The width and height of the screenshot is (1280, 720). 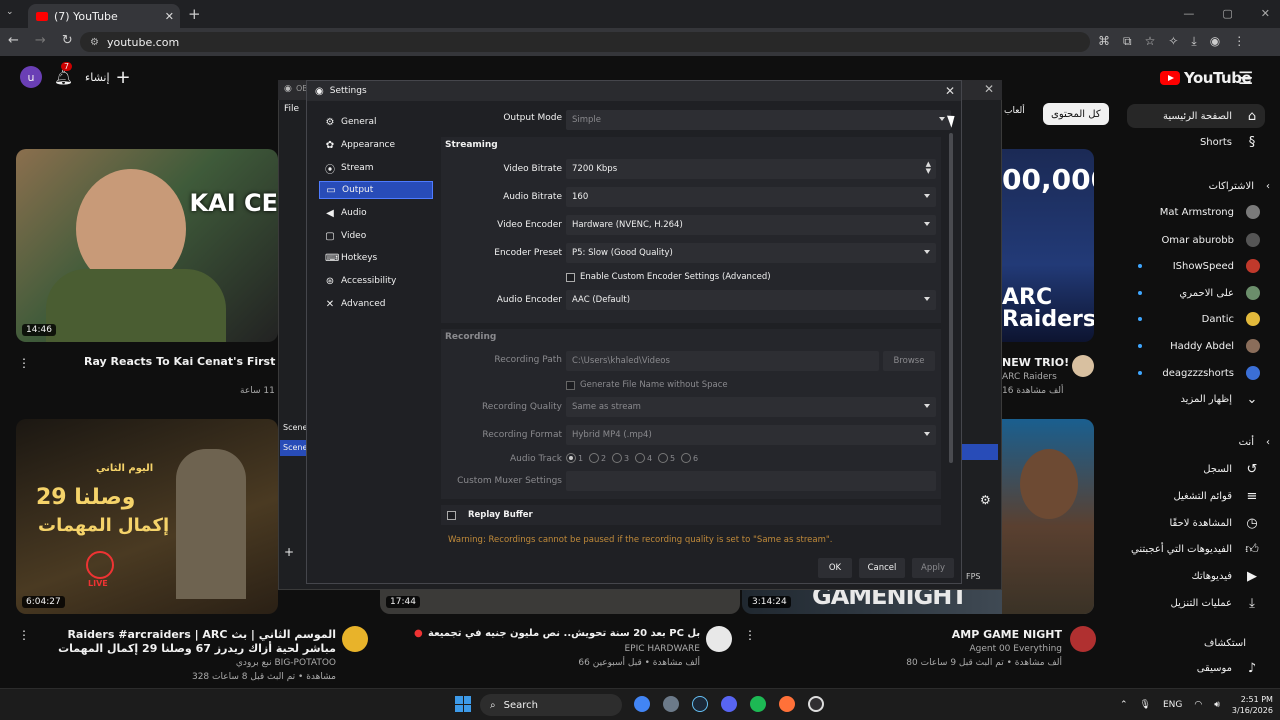 What do you see at coordinates (551, 705) in the screenshot?
I see `taskbar-search: ⌕ Search` at bounding box center [551, 705].